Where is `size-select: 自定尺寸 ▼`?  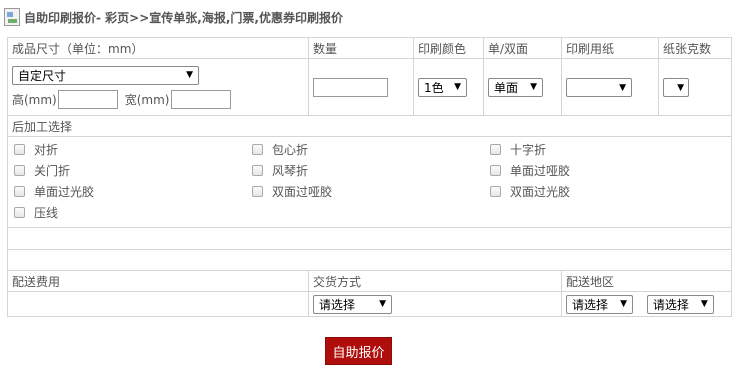
size-select: 自定尺寸 ▼ is located at coordinates (105, 75).